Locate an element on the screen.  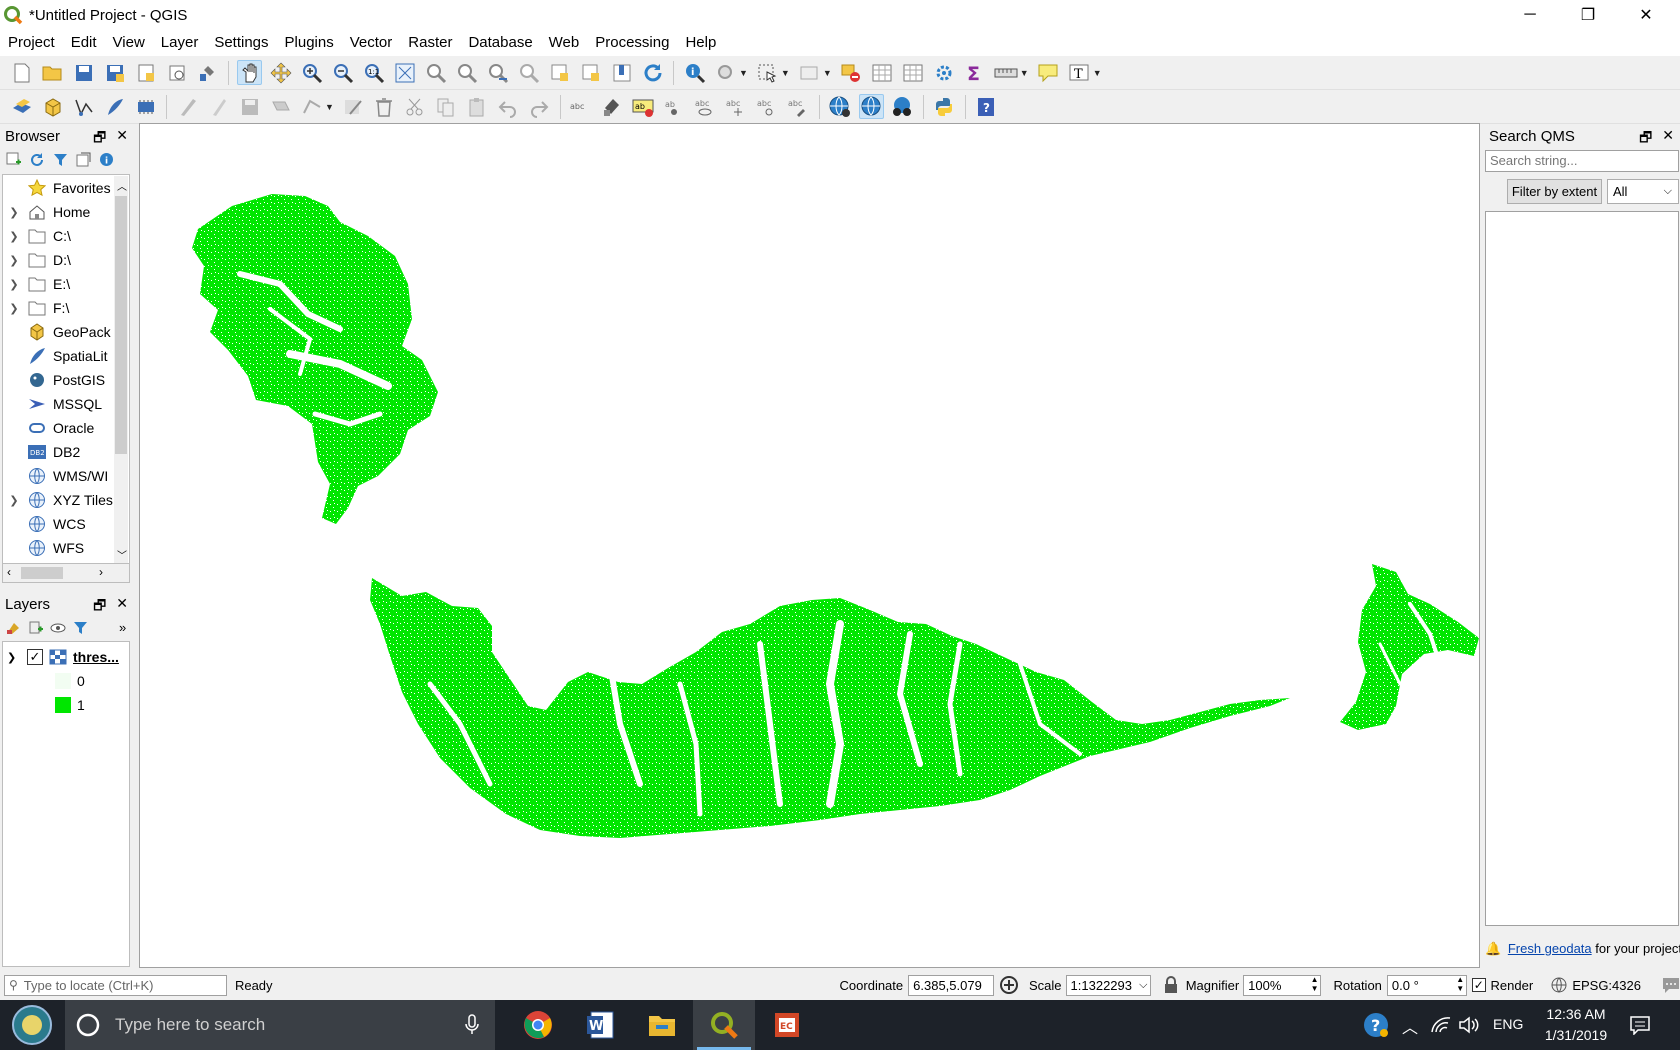
word-taskbar-icon: W is located at coordinates (600, 1025).